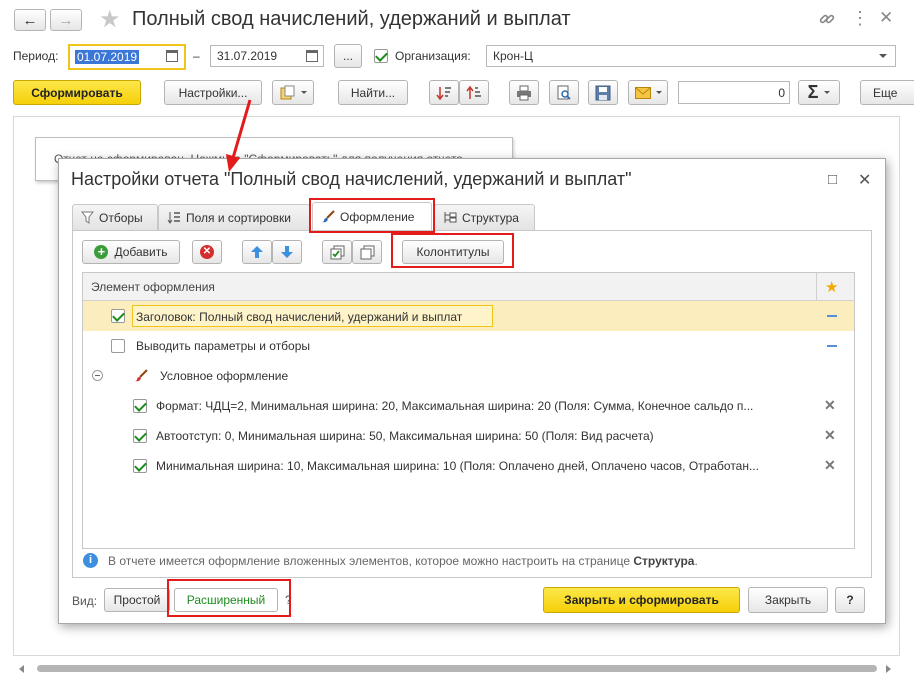  What do you see at coordinates (468, 346) in the screenshot?
I see `table-row: Выводить параметры и отборы` at bounding box center [468, 346].